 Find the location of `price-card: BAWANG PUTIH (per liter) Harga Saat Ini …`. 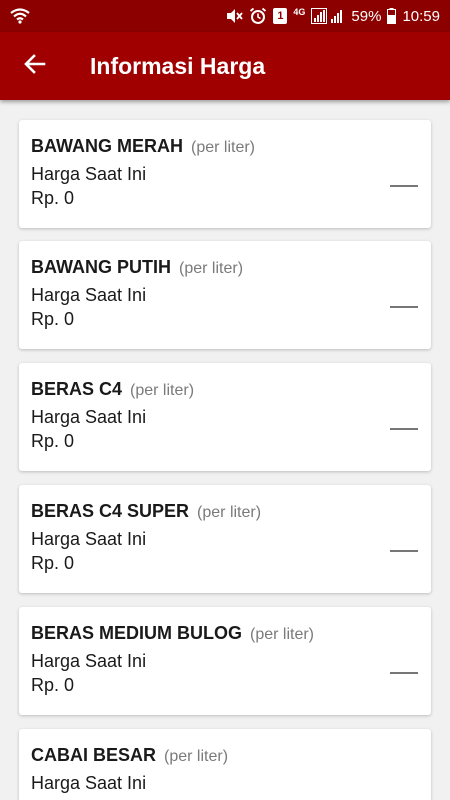

price-card: BAWANG PUTIH (per liter) Harga Saat Ini … is located at coordinates (225, 295).